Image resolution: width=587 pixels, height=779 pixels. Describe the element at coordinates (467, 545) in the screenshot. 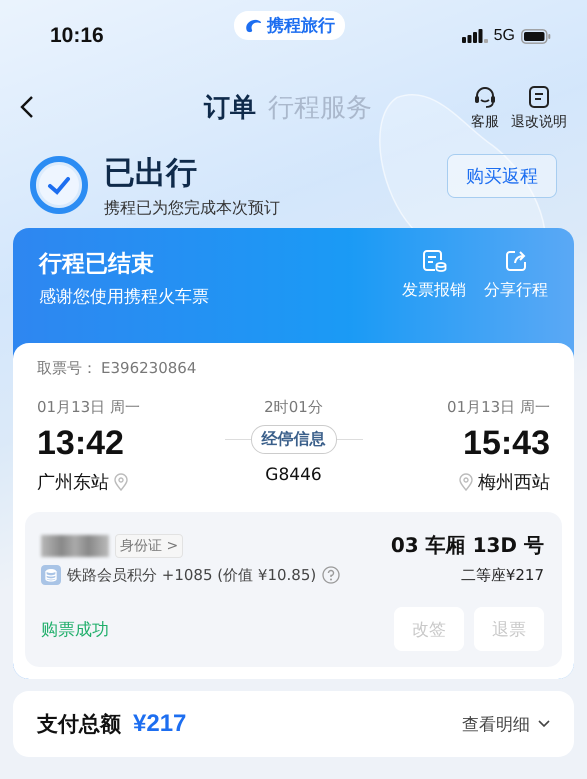

I see `seat-number: 03 车厢 13D 号` at that location.